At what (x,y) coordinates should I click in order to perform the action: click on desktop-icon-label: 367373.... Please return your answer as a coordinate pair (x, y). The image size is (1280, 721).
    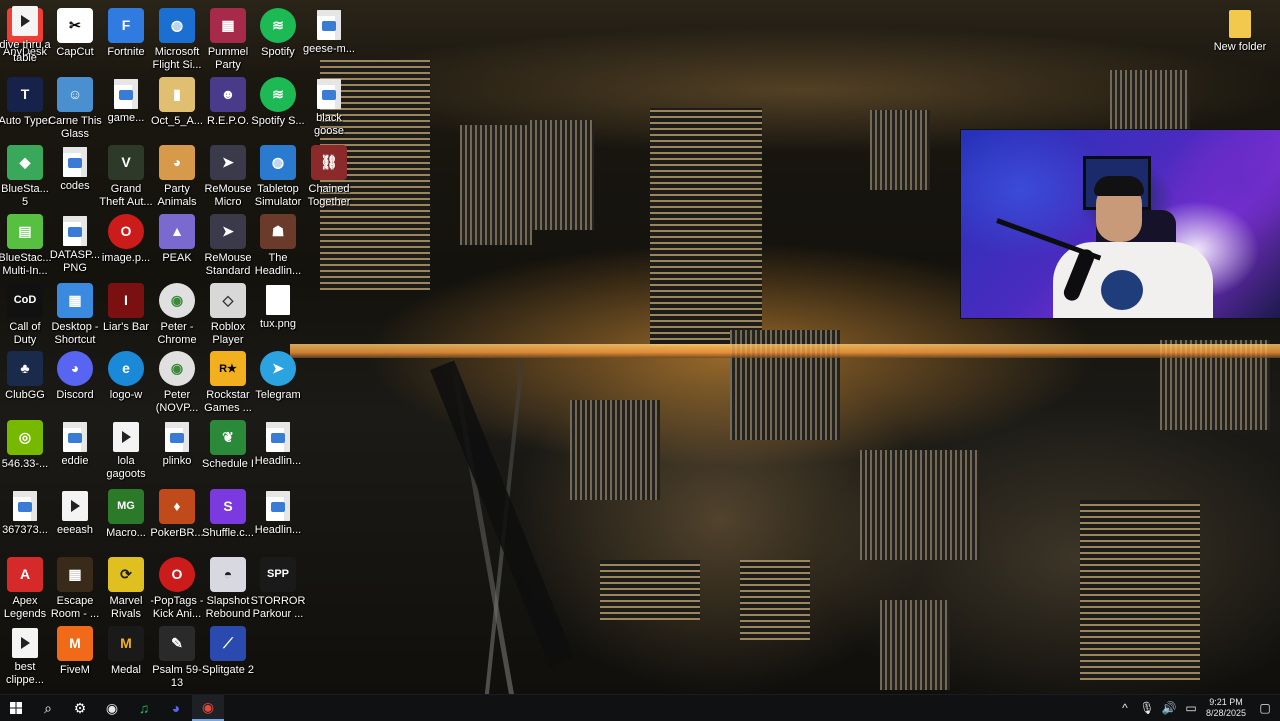
    Looking at the image, I should click on (25, 530).